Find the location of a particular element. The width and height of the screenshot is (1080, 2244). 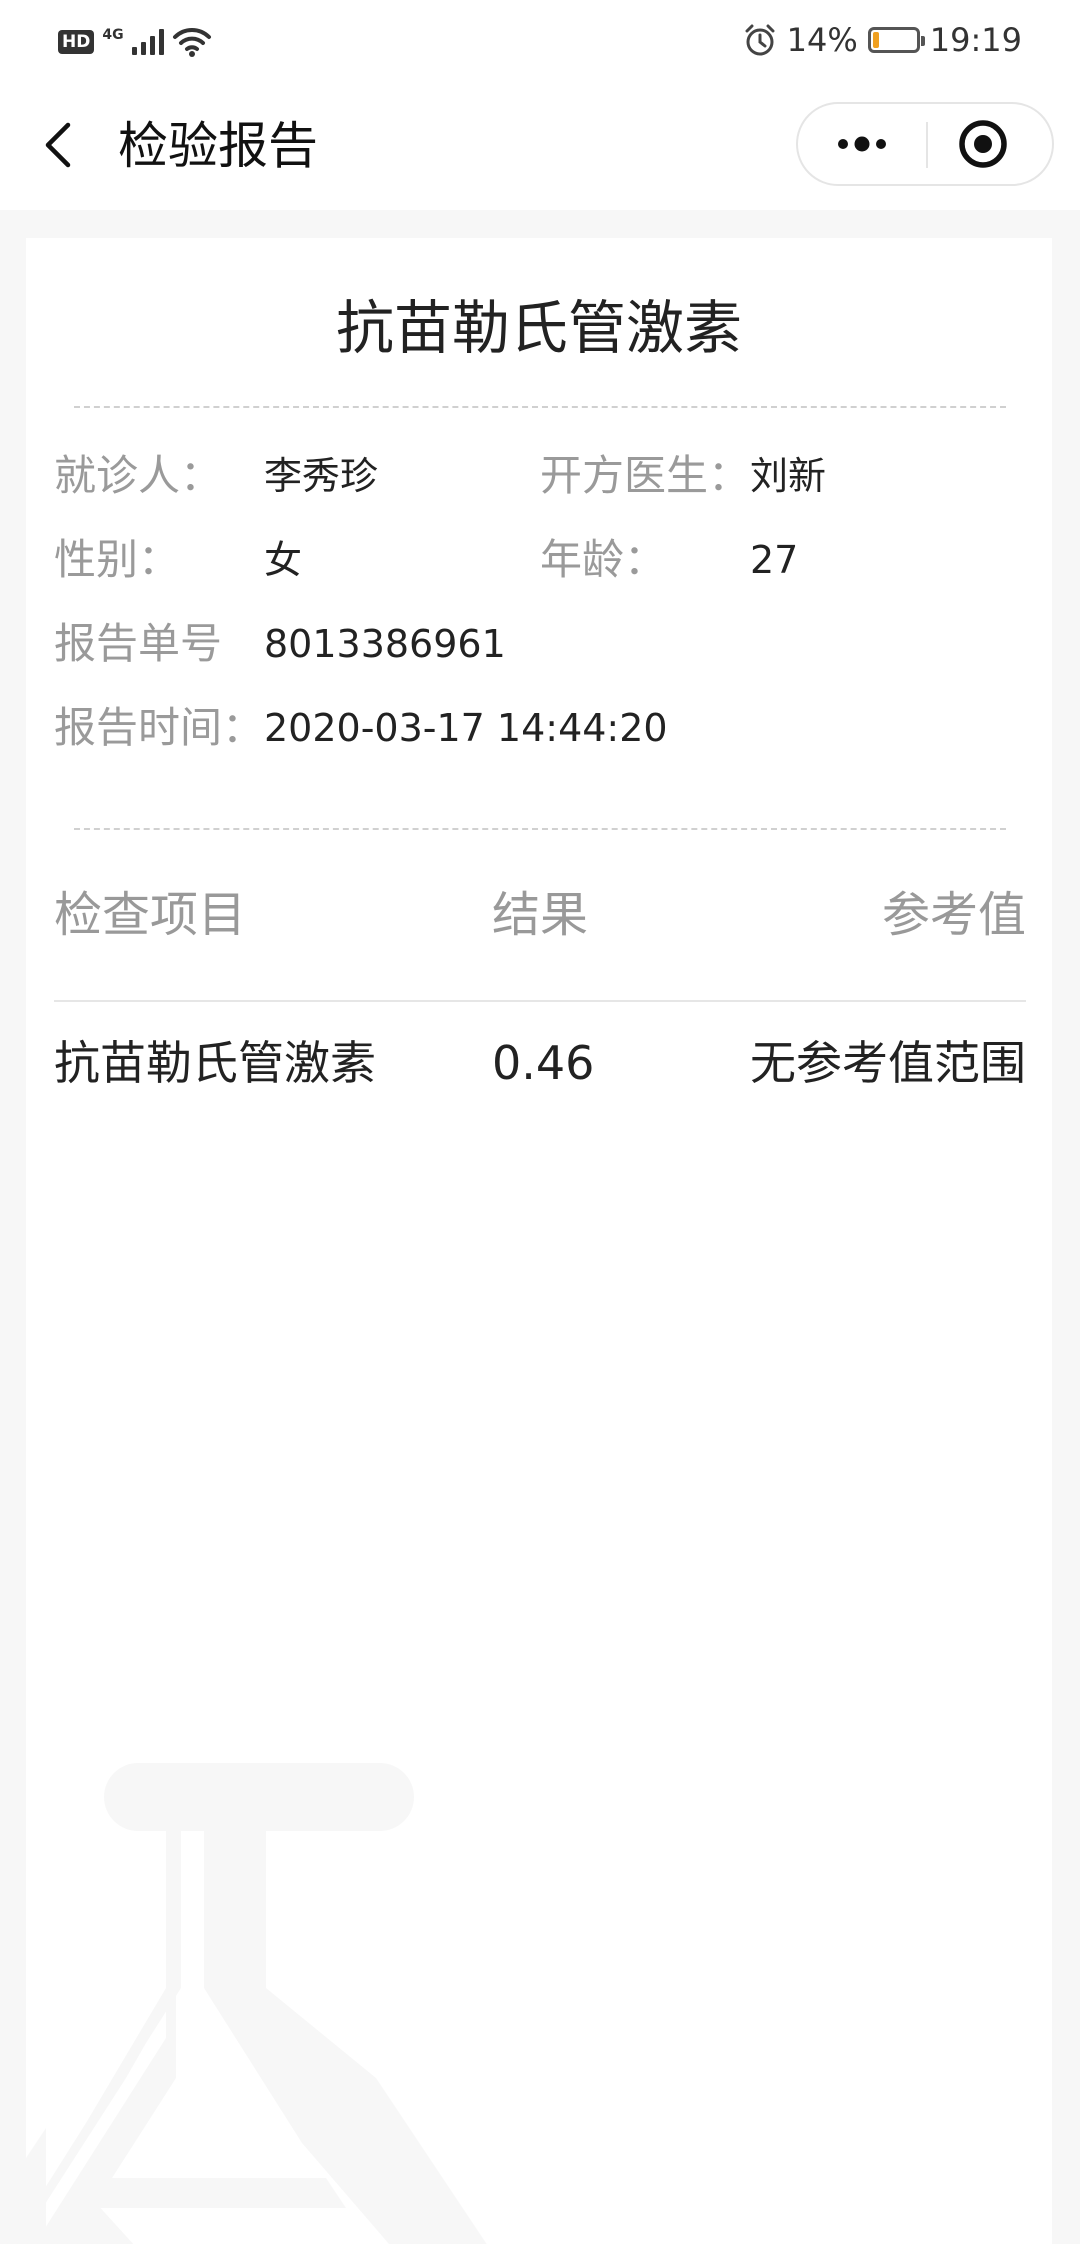

report-time-label: 报告时间： is located at coordinates (159, 727).